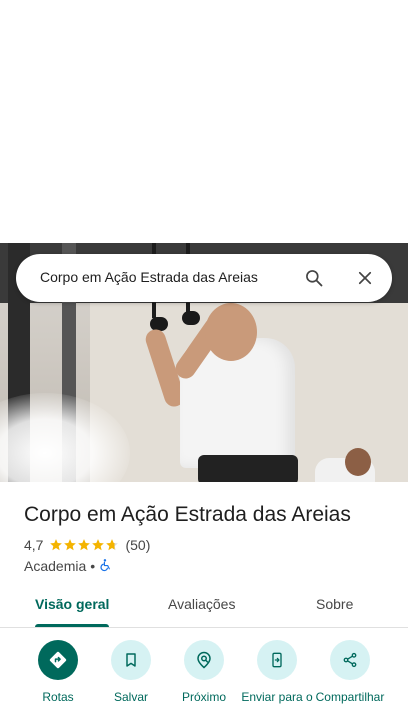  Describe the element at coordinates (187, 514) in the screenshot. I see `place-title: Corpo em Ação Estrada das Areias` at that location.